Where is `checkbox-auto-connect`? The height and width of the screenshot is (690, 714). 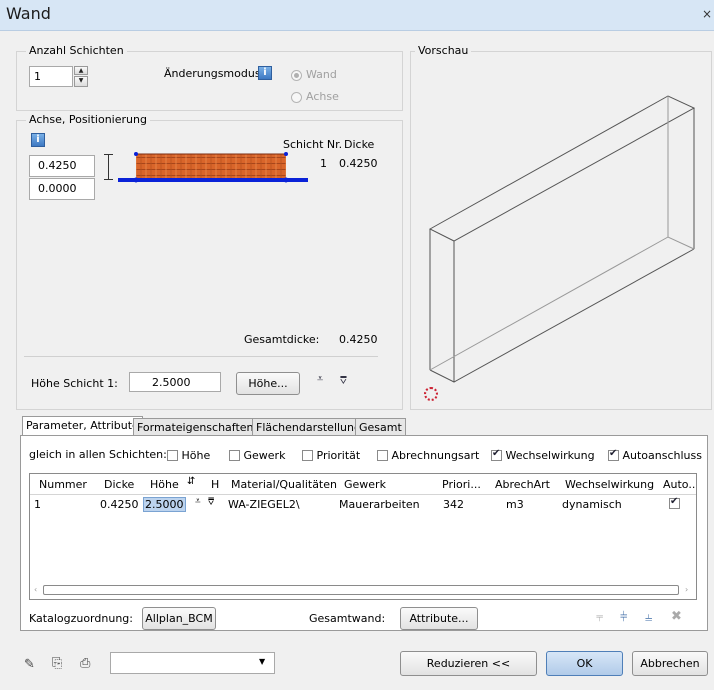
checkbox-auto-connect is located at coordinates (613, 454).